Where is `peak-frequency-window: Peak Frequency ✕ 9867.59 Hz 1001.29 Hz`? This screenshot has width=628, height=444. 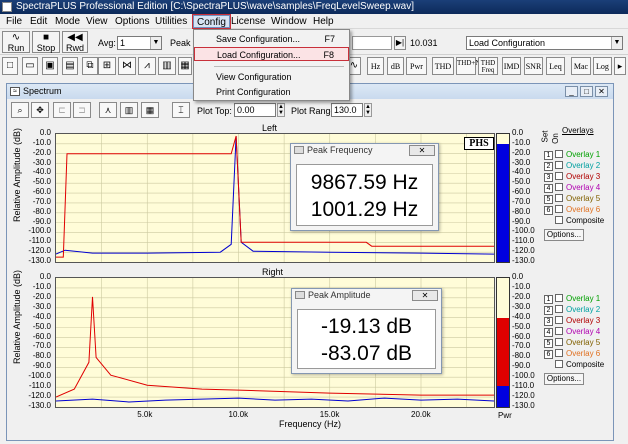
peak-frequency-window: Peak Frequency ✕ 9867.59 Hz 1001.29 Hz is located at coordinates (364, 187).